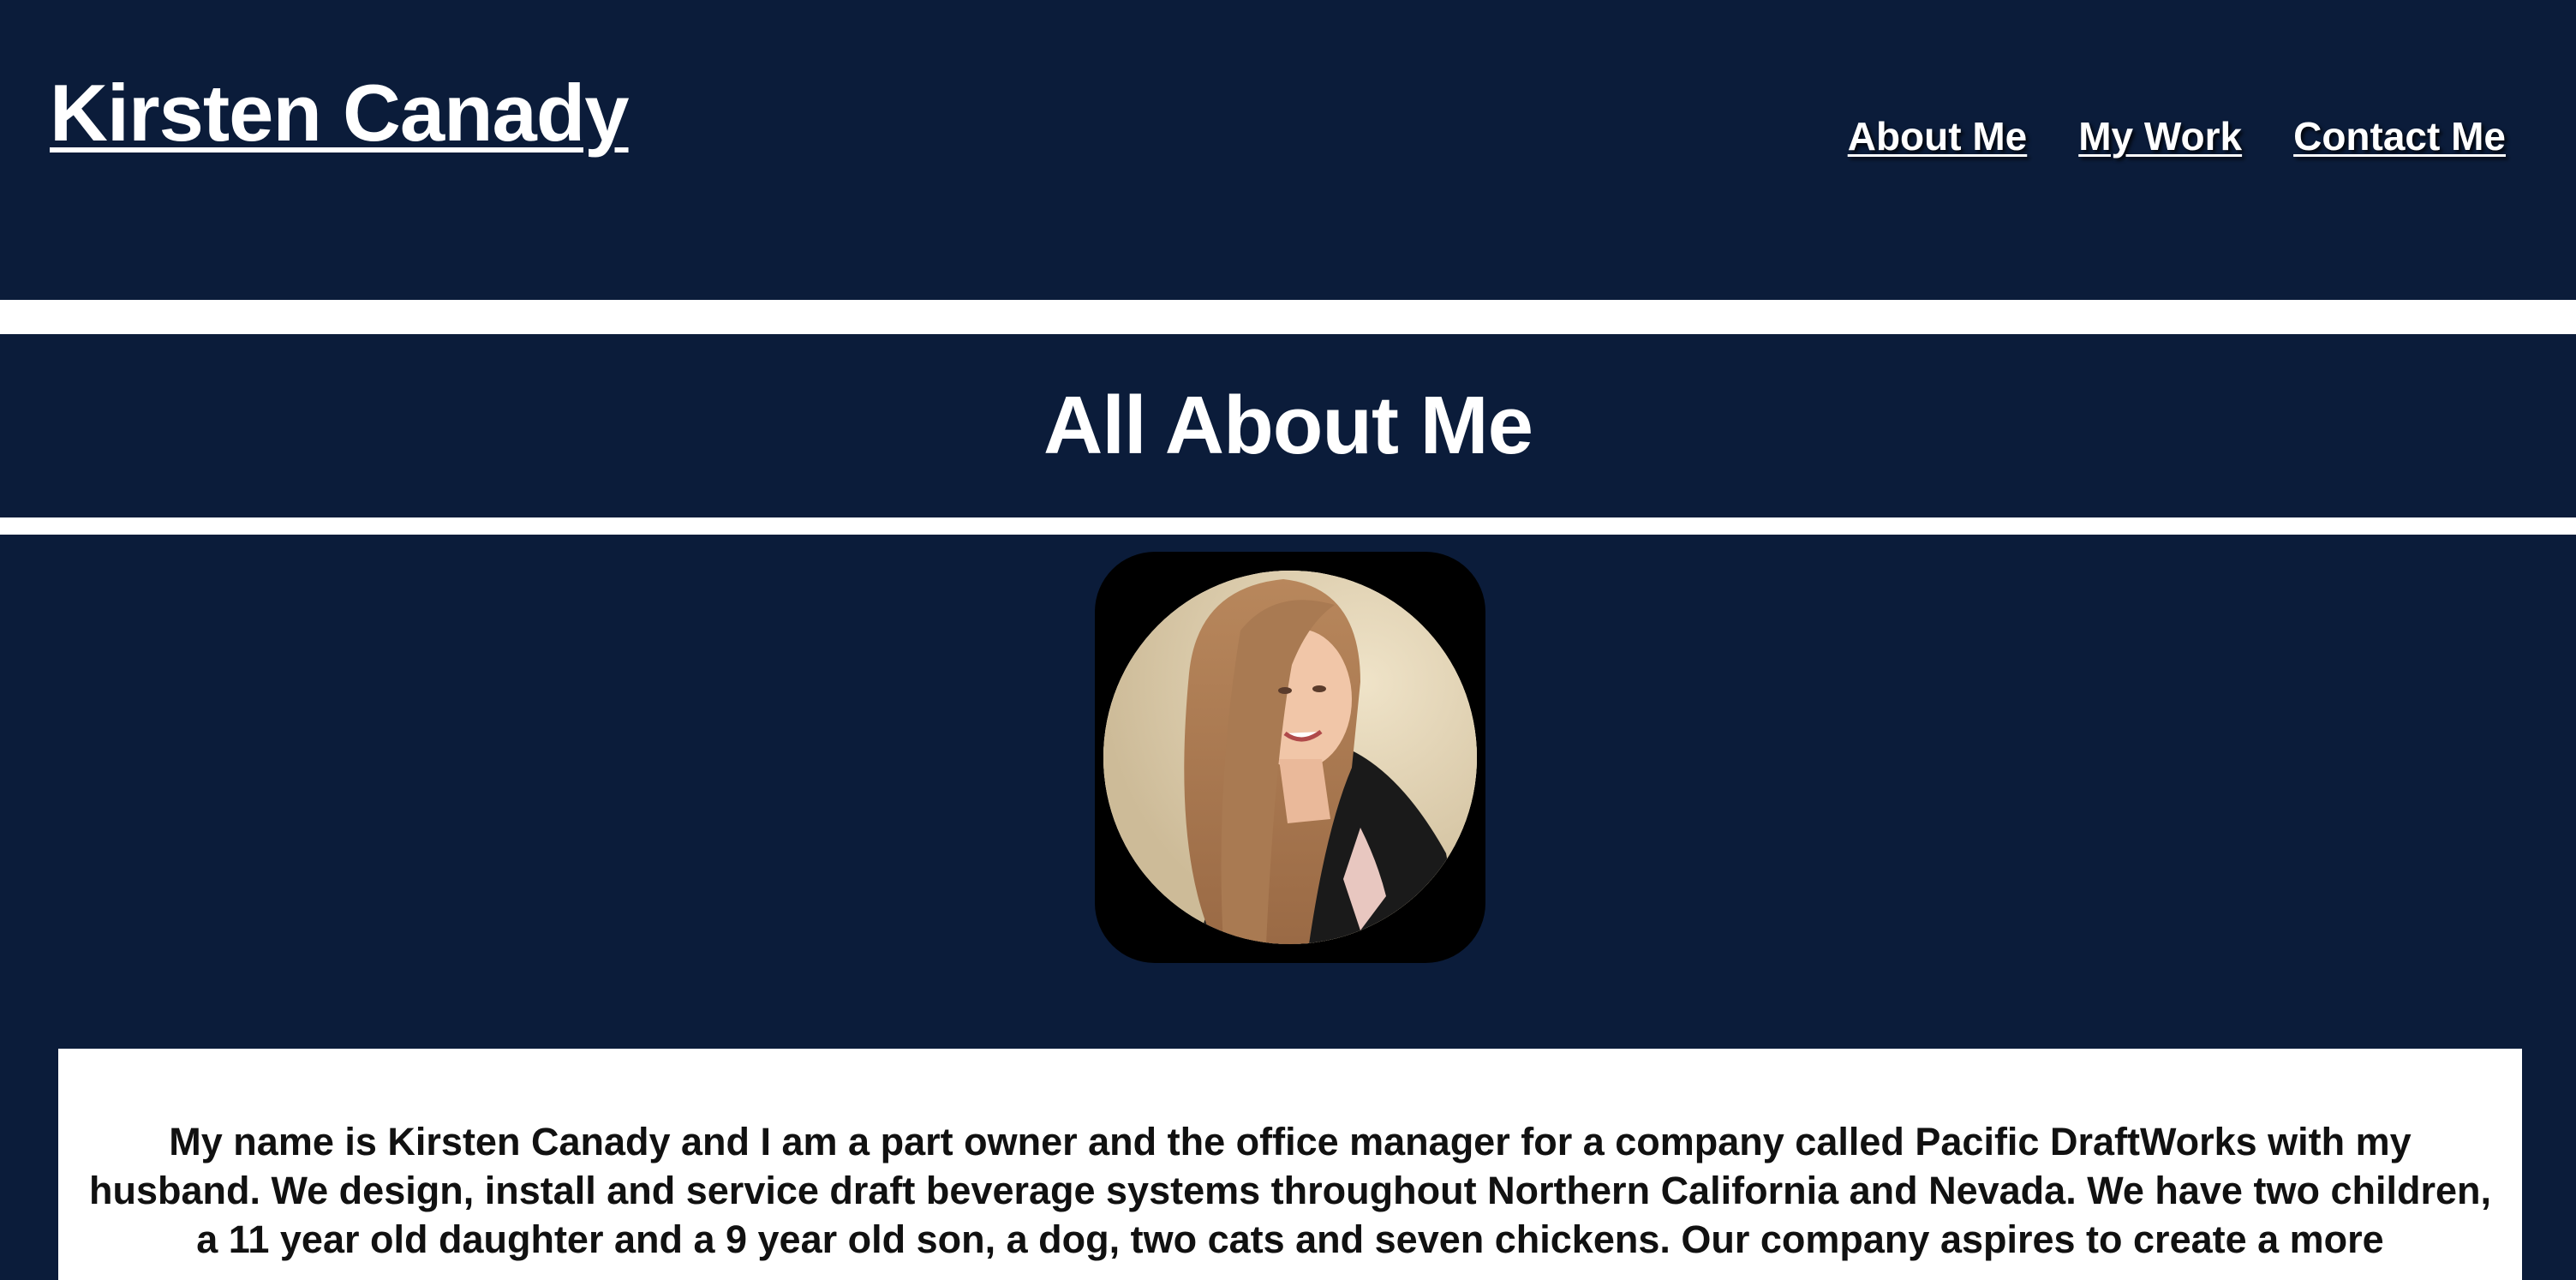 The width and height of the screenshot is (2576, 1280). What do you see at coordinates (2160, 136) in the screenshot?
I see `nav-link-my-work: My Work` at bounding box center [2160, 136].